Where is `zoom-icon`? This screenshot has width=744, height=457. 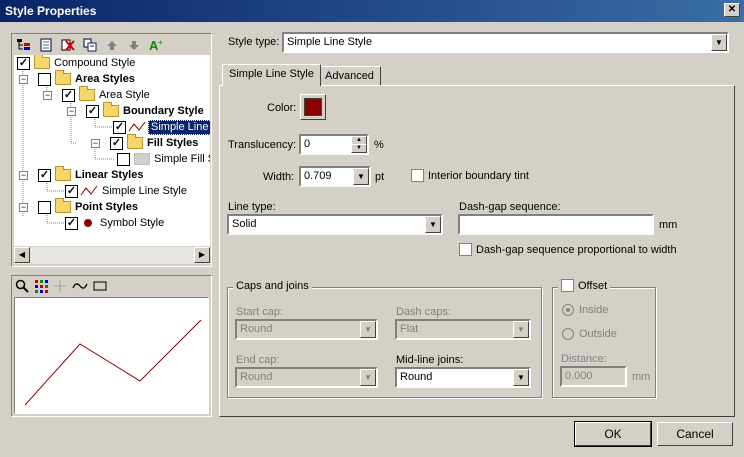
zoom-icon is located at coordinates (22, 286).